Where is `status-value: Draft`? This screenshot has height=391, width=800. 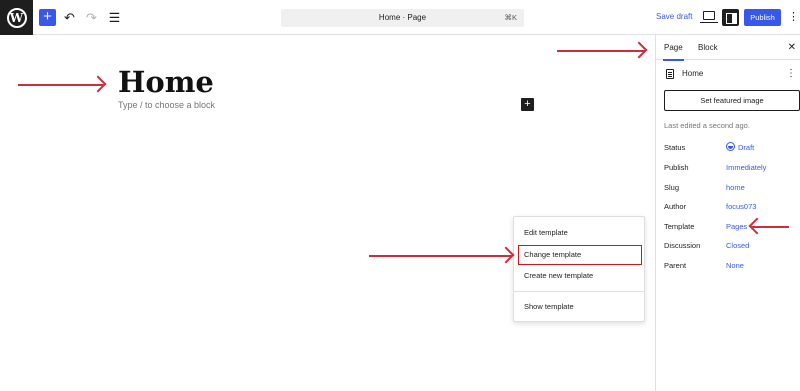 status-value: Draft is located at coordinates (740, 147).